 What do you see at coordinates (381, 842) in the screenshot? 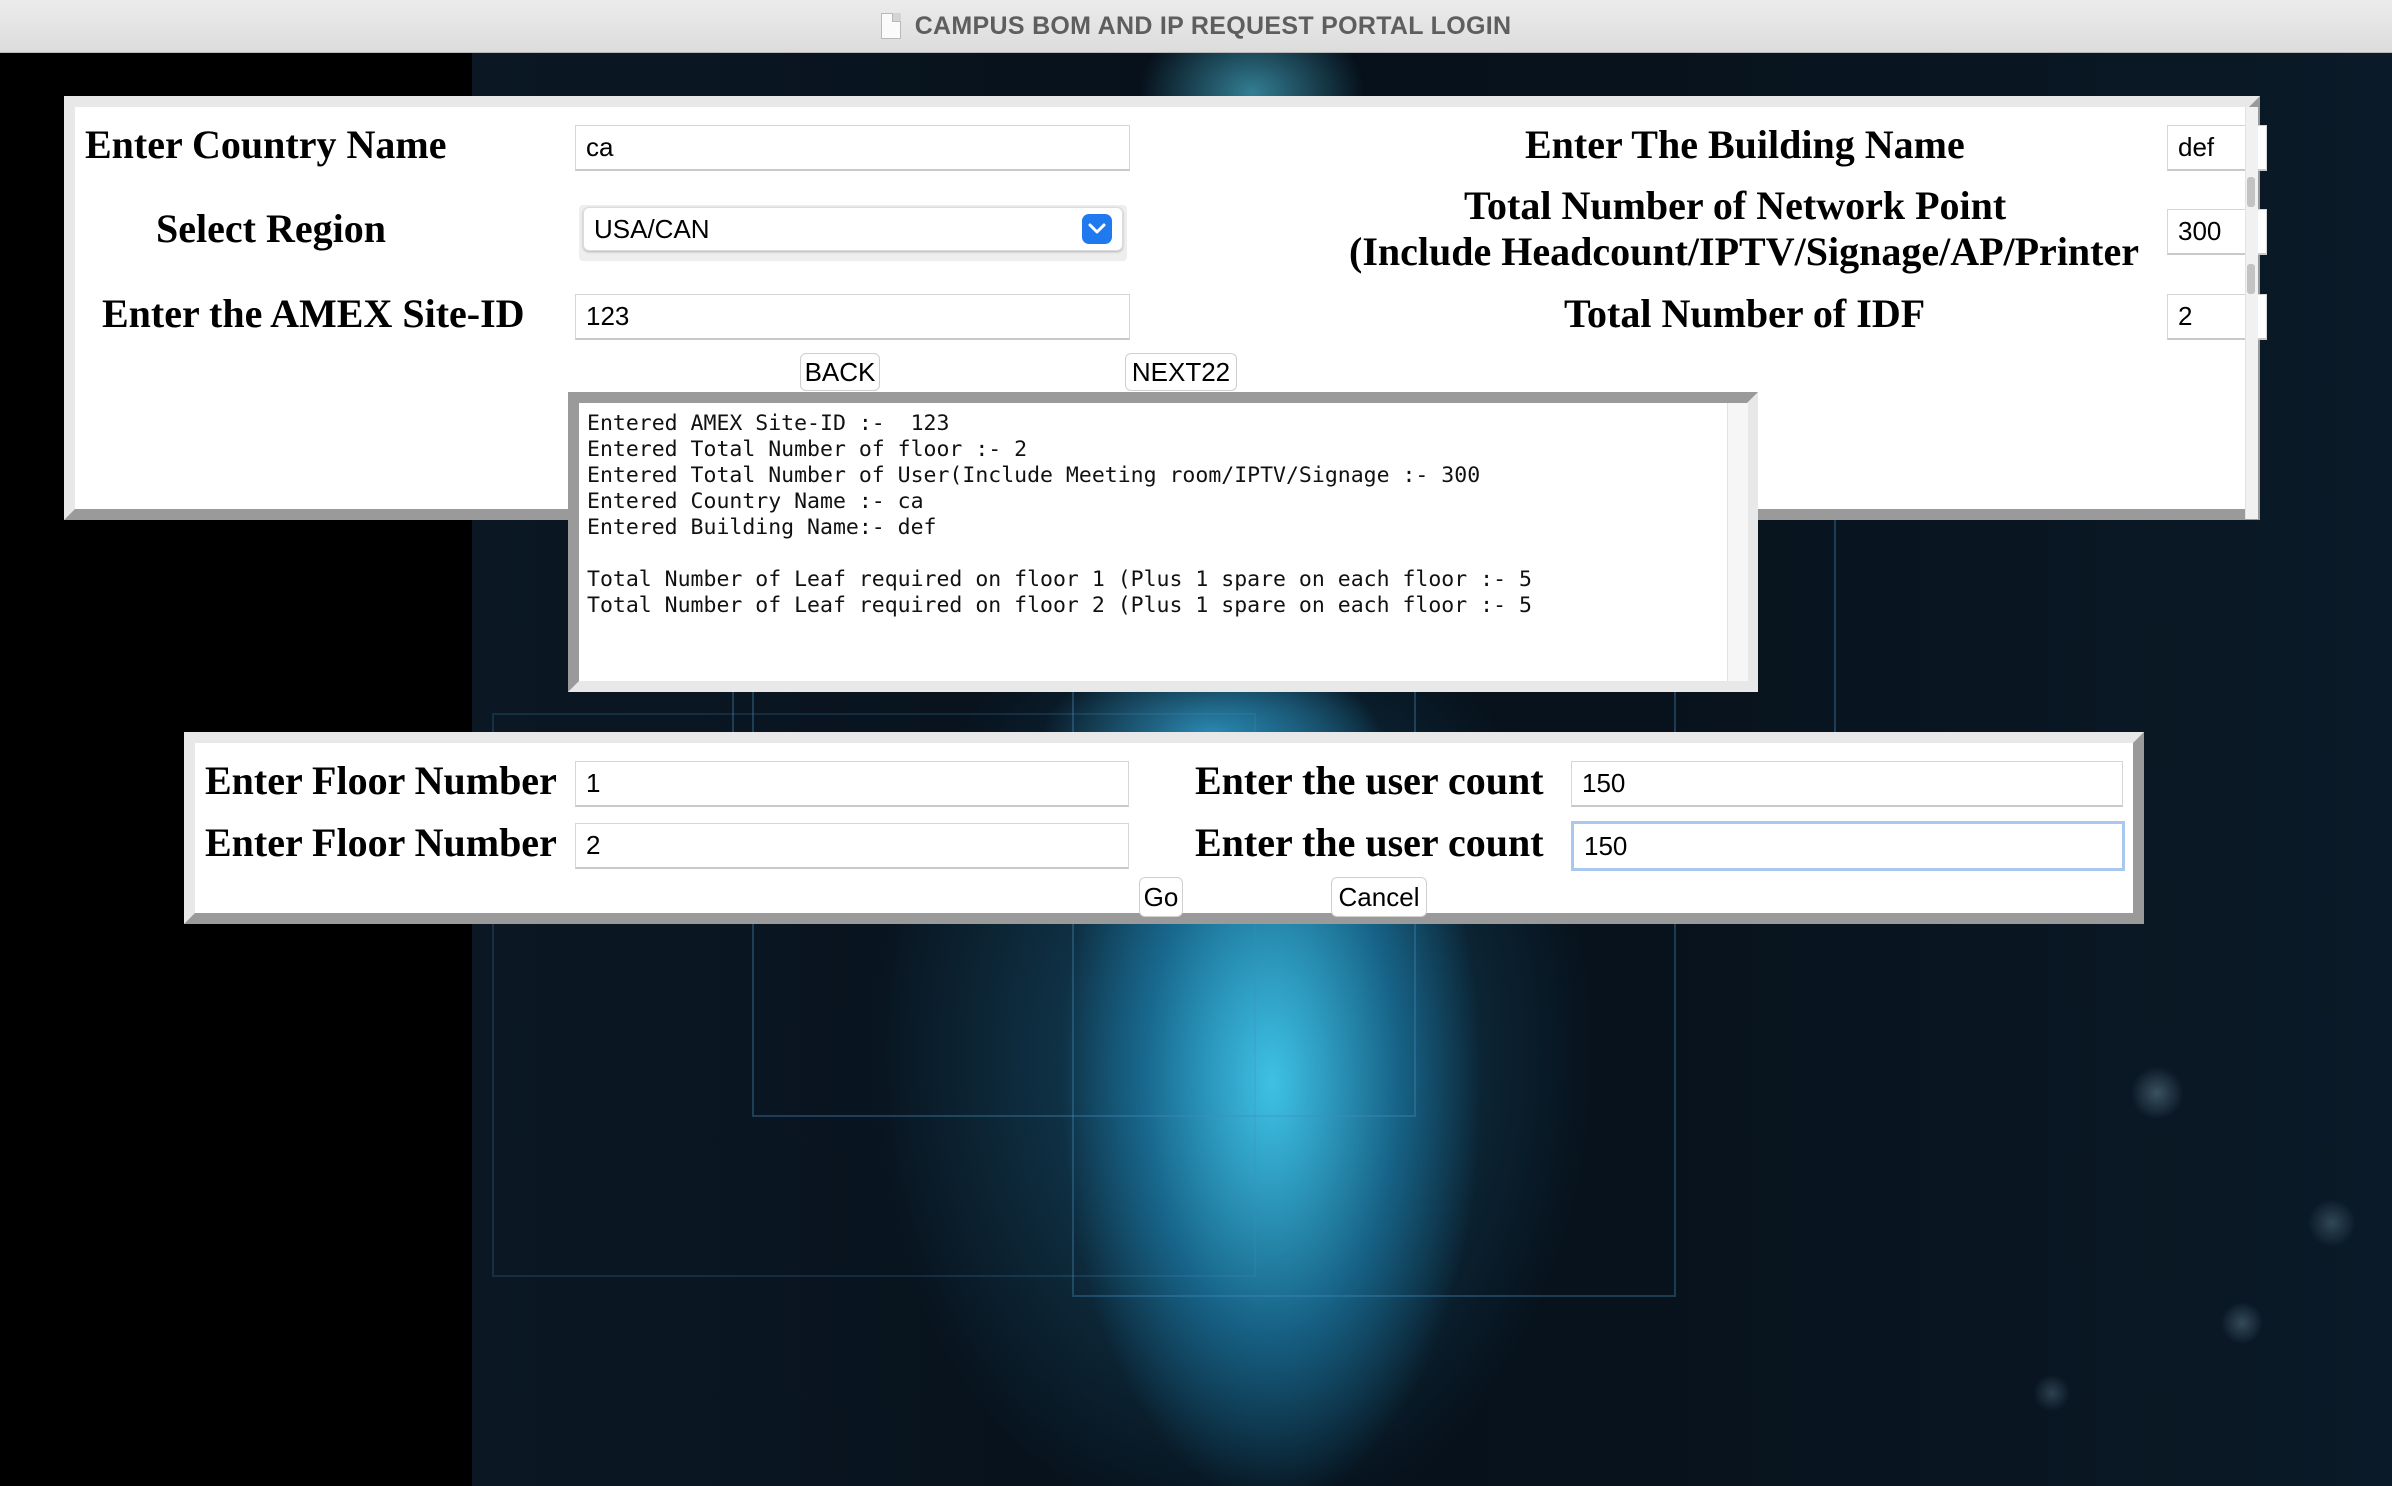
I see `floor-label-2: Enter Floor Number` at bounding box center [381, 842].